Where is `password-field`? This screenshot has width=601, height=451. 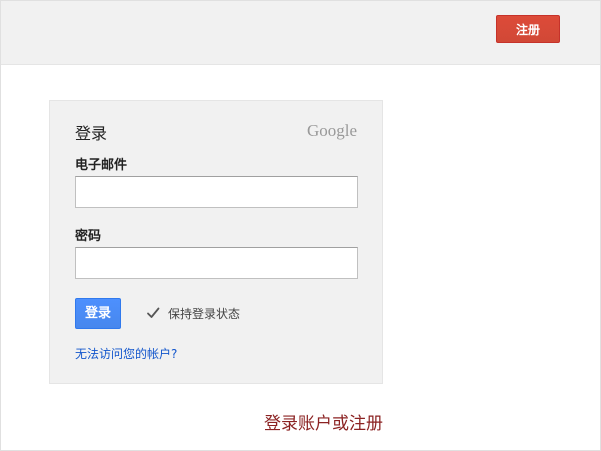
password-field is located at coordinates (216, 263).